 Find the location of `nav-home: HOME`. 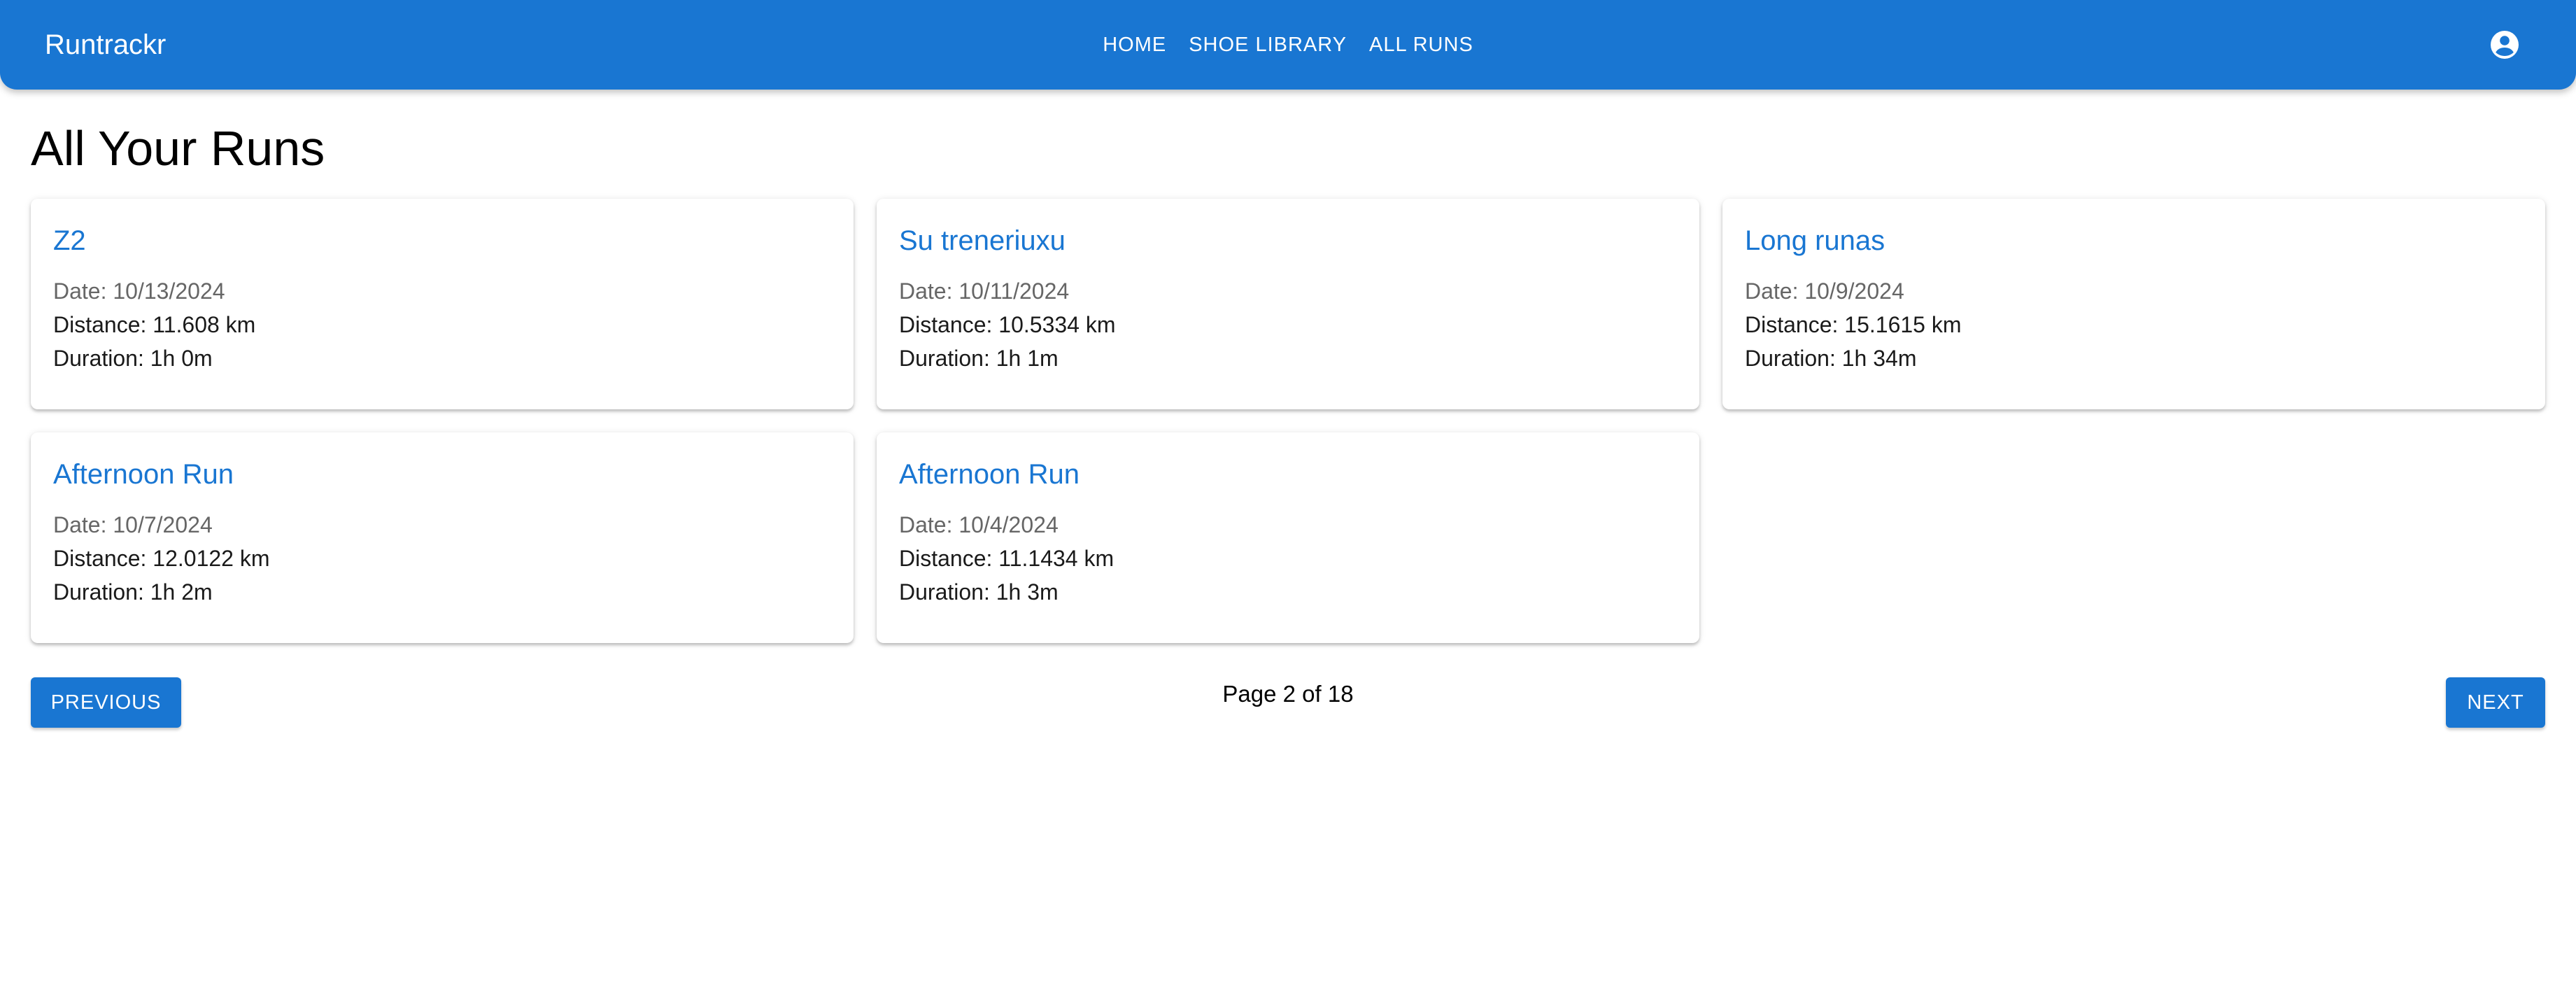

nav-home: HOME is located at coordinates (1134, 45).